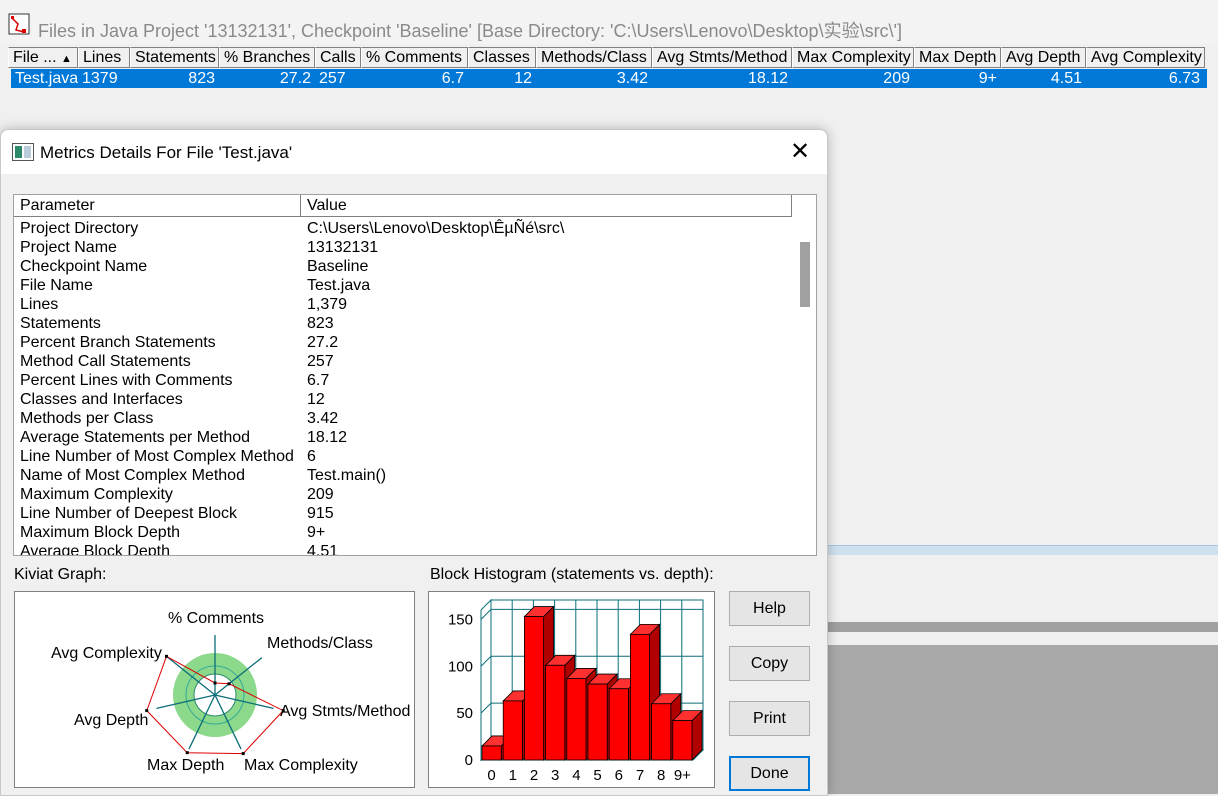 This screenshot has width=1218, height=796. What do you see at coordinates (460, 619) in the screenshot?
I see `y-tick-label: 150` at bounding box center [460, 619].